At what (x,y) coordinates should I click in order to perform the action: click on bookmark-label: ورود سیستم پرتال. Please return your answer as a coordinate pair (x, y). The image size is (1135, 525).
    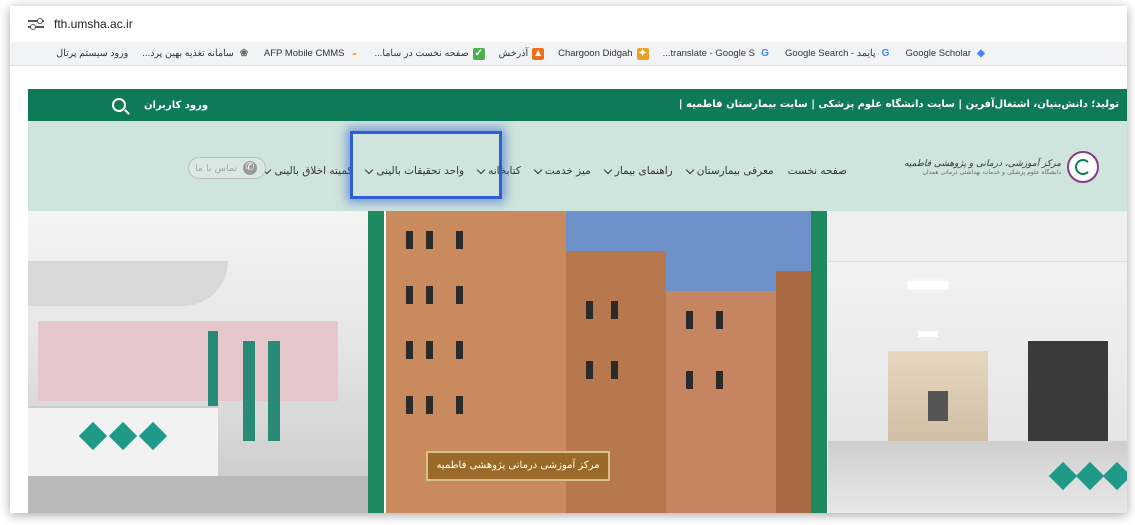
    Looking at the image, I should click on (92, 53).